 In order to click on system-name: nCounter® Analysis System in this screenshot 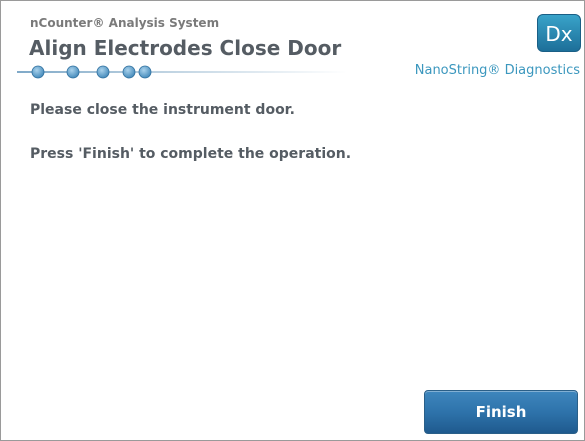, I will do `click(125, 23)`.